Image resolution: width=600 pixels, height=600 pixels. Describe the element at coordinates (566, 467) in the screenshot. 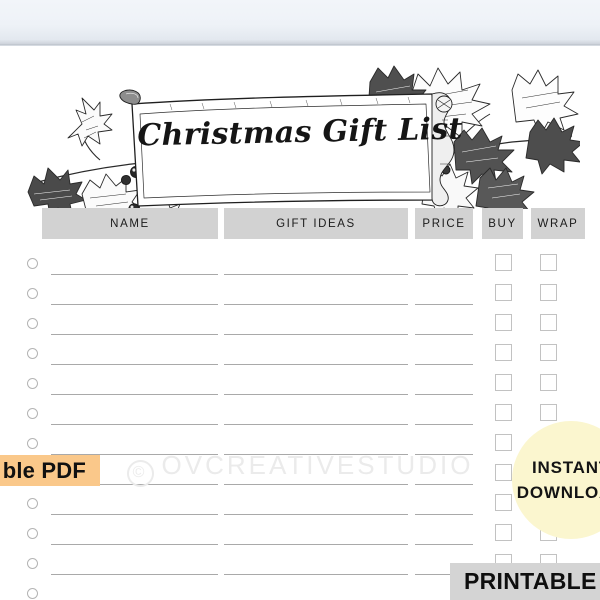

I see `instant-download-line1: INSTANT` at that location.